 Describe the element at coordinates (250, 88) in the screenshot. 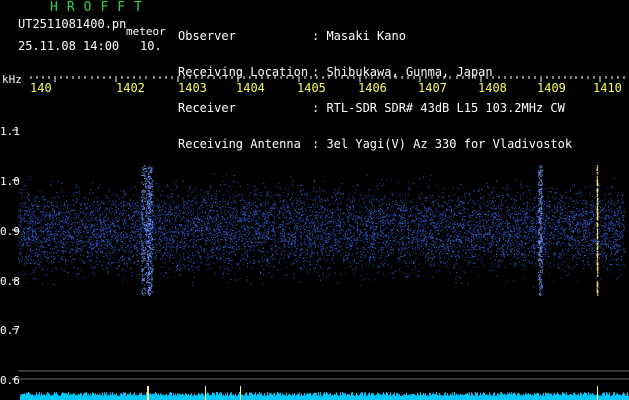

I see `time-label-3: 1404` at that location.